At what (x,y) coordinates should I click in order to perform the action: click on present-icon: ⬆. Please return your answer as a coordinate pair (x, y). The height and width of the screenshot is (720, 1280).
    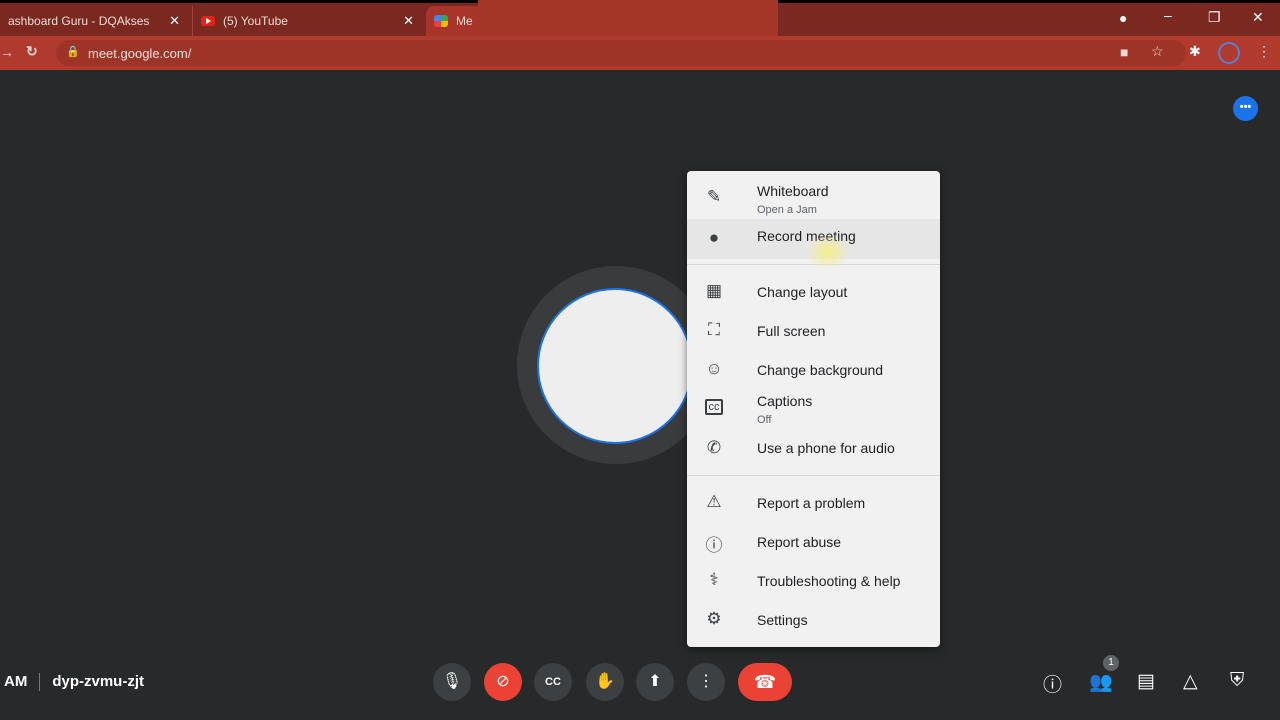
    Looking at the image, I should click on (655, 681).